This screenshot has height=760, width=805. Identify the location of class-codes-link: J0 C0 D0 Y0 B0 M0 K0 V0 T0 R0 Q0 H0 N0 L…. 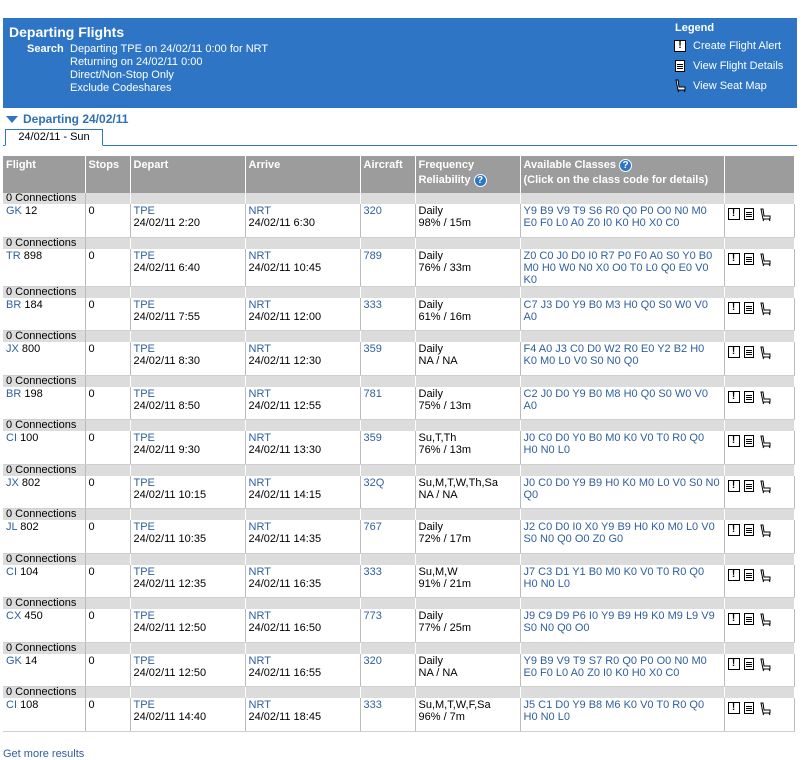
(614, 444).